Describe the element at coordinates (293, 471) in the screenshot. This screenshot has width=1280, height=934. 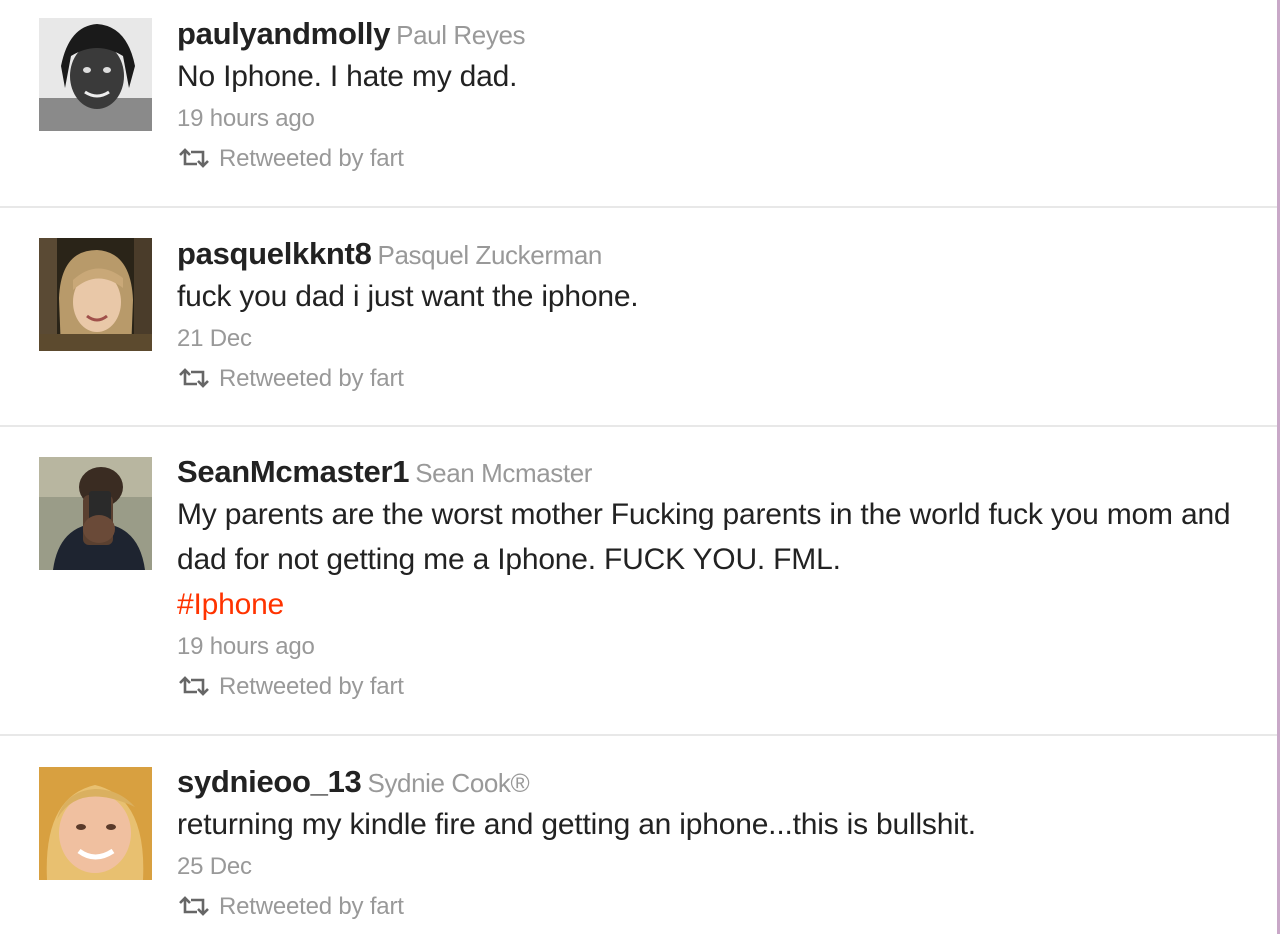
I see `screen-name: SeanMcmaster1` at that location.